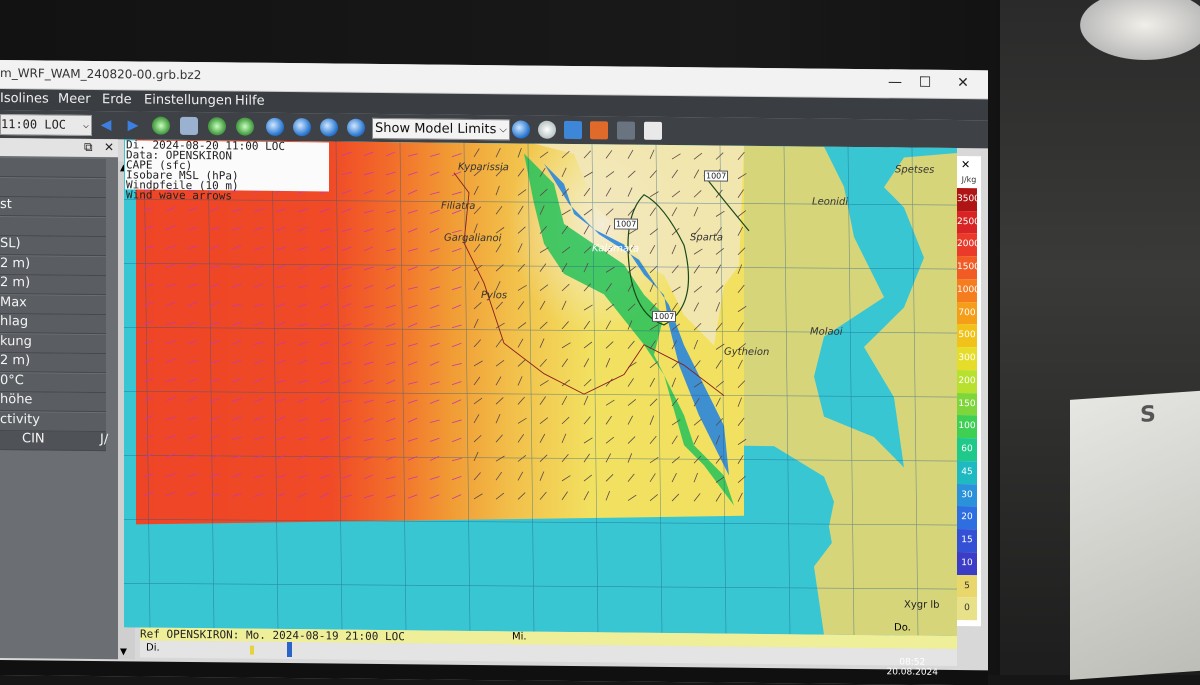 Image resolution: width=1200 pixels, height=685 pixels. What do you see at coordinates (615, 248) in the screenshot?
I see `place-kalamata: Kalamata` at bounding box center [615, 248].